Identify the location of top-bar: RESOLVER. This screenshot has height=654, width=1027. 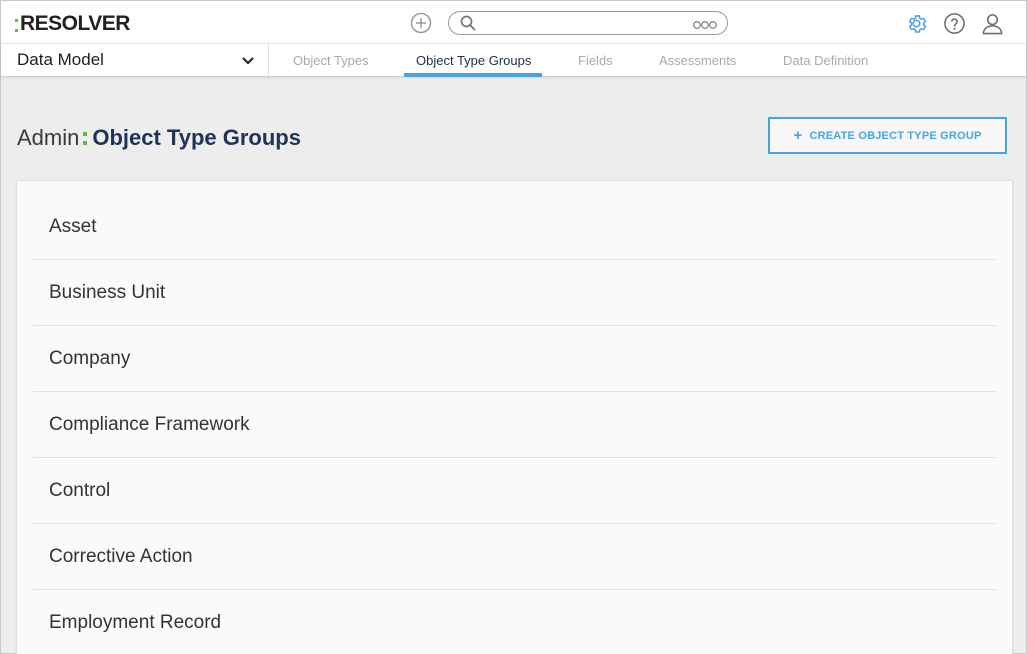
(513, 22).